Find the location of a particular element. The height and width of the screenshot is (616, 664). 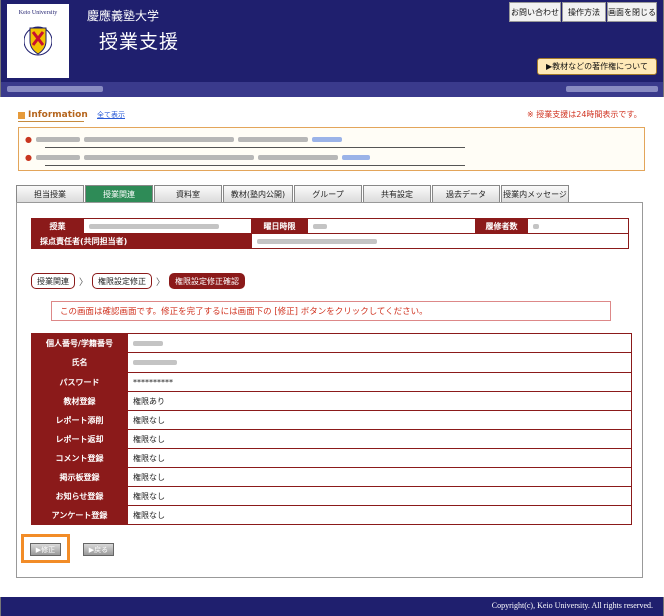

id-number-value is located at coordinates (379, 343).